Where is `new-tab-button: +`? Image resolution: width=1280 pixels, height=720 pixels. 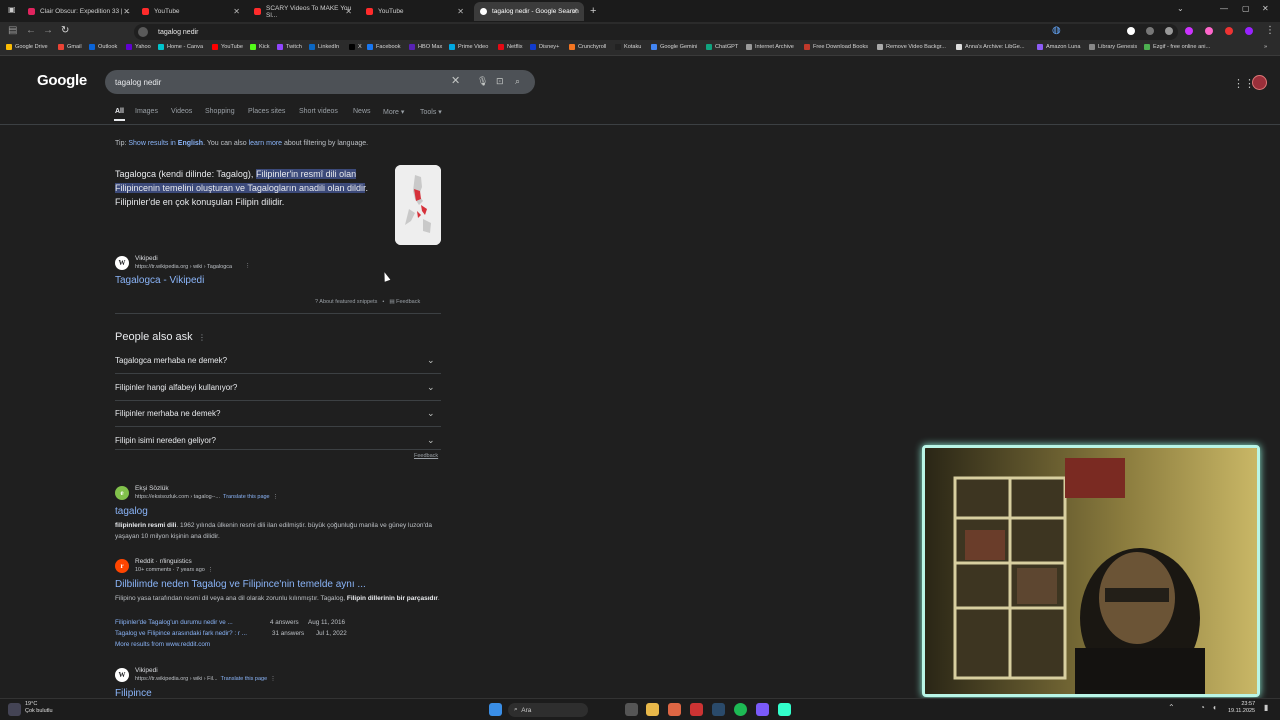
new-tab-button: + is located at coordinates (593, 11).